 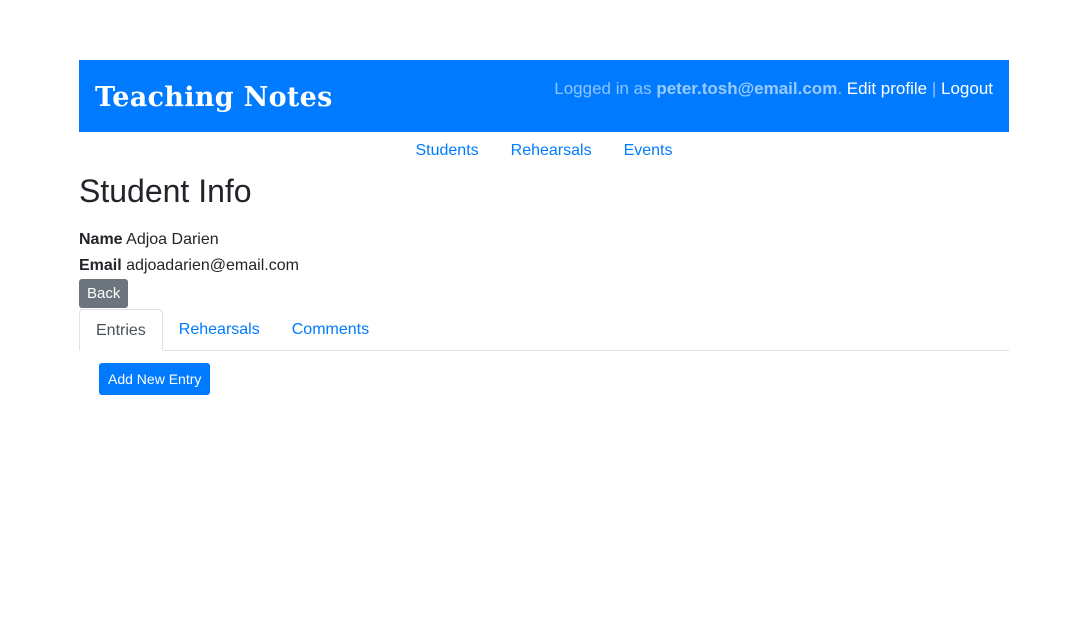 What do you see at coordinates (605, 88) in the screenshot?
I see `logged-in-label: Logged in as` at bounding box center [605, 88].